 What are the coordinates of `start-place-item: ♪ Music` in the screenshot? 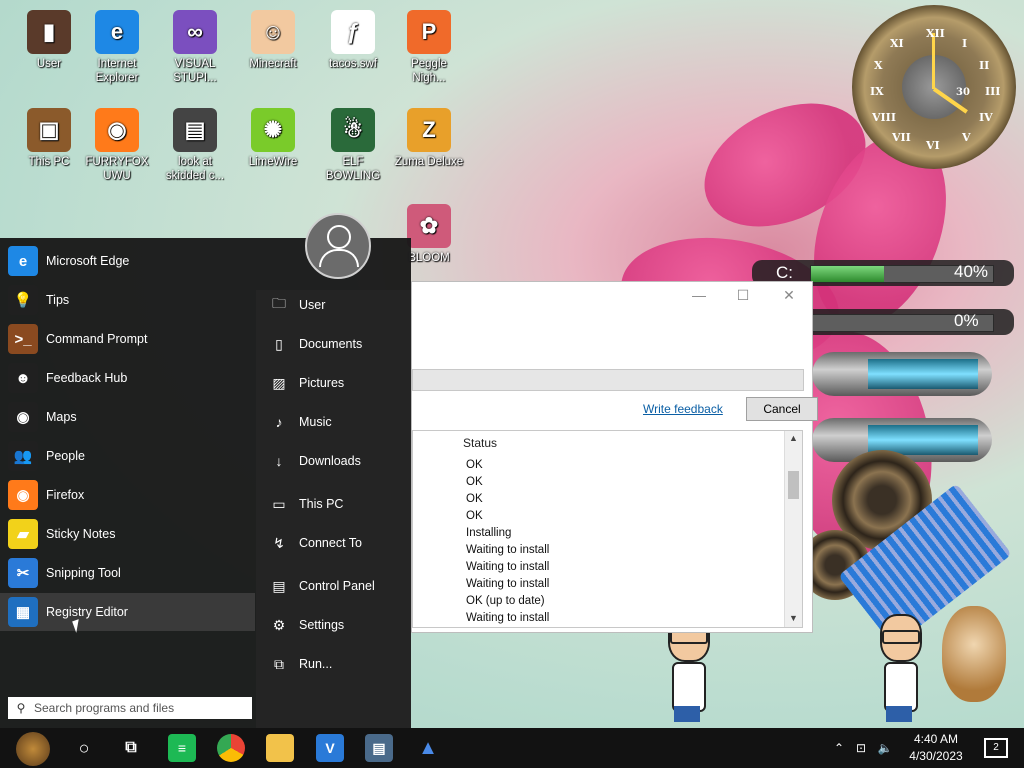 It's located at (300, 422).